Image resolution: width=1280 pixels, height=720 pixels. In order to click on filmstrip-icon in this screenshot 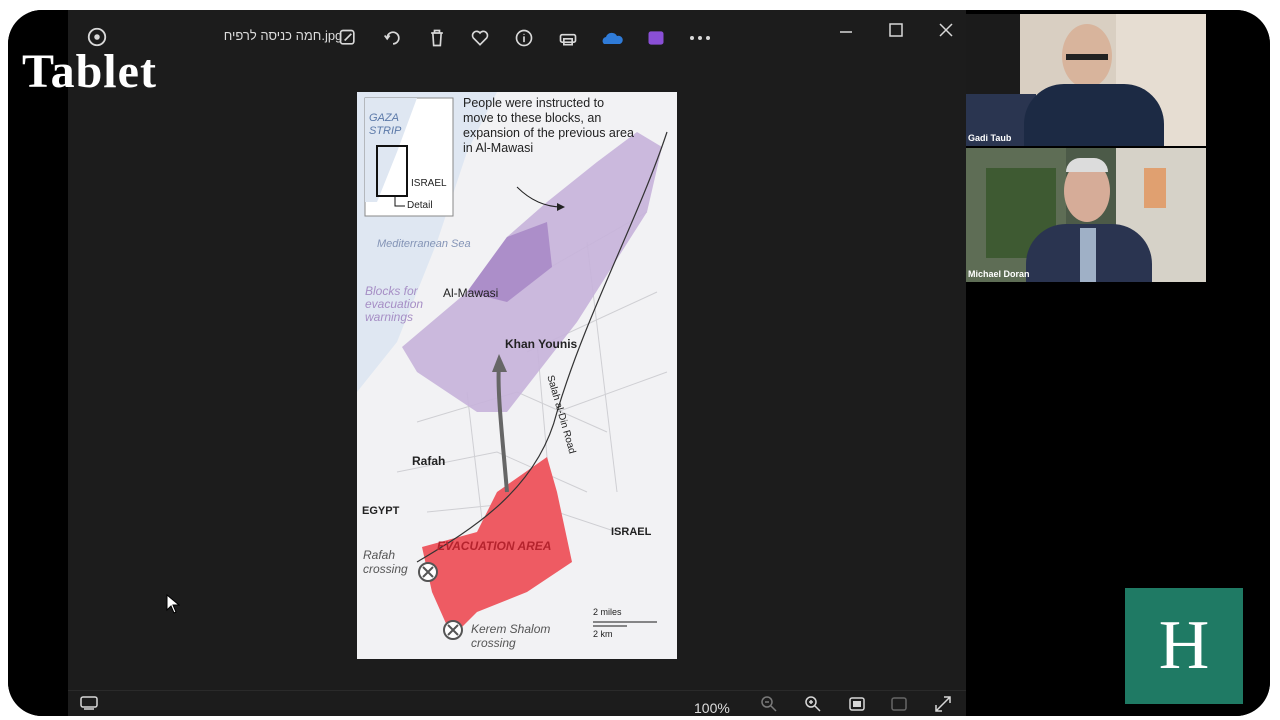, I will do `click(89, 703)`.